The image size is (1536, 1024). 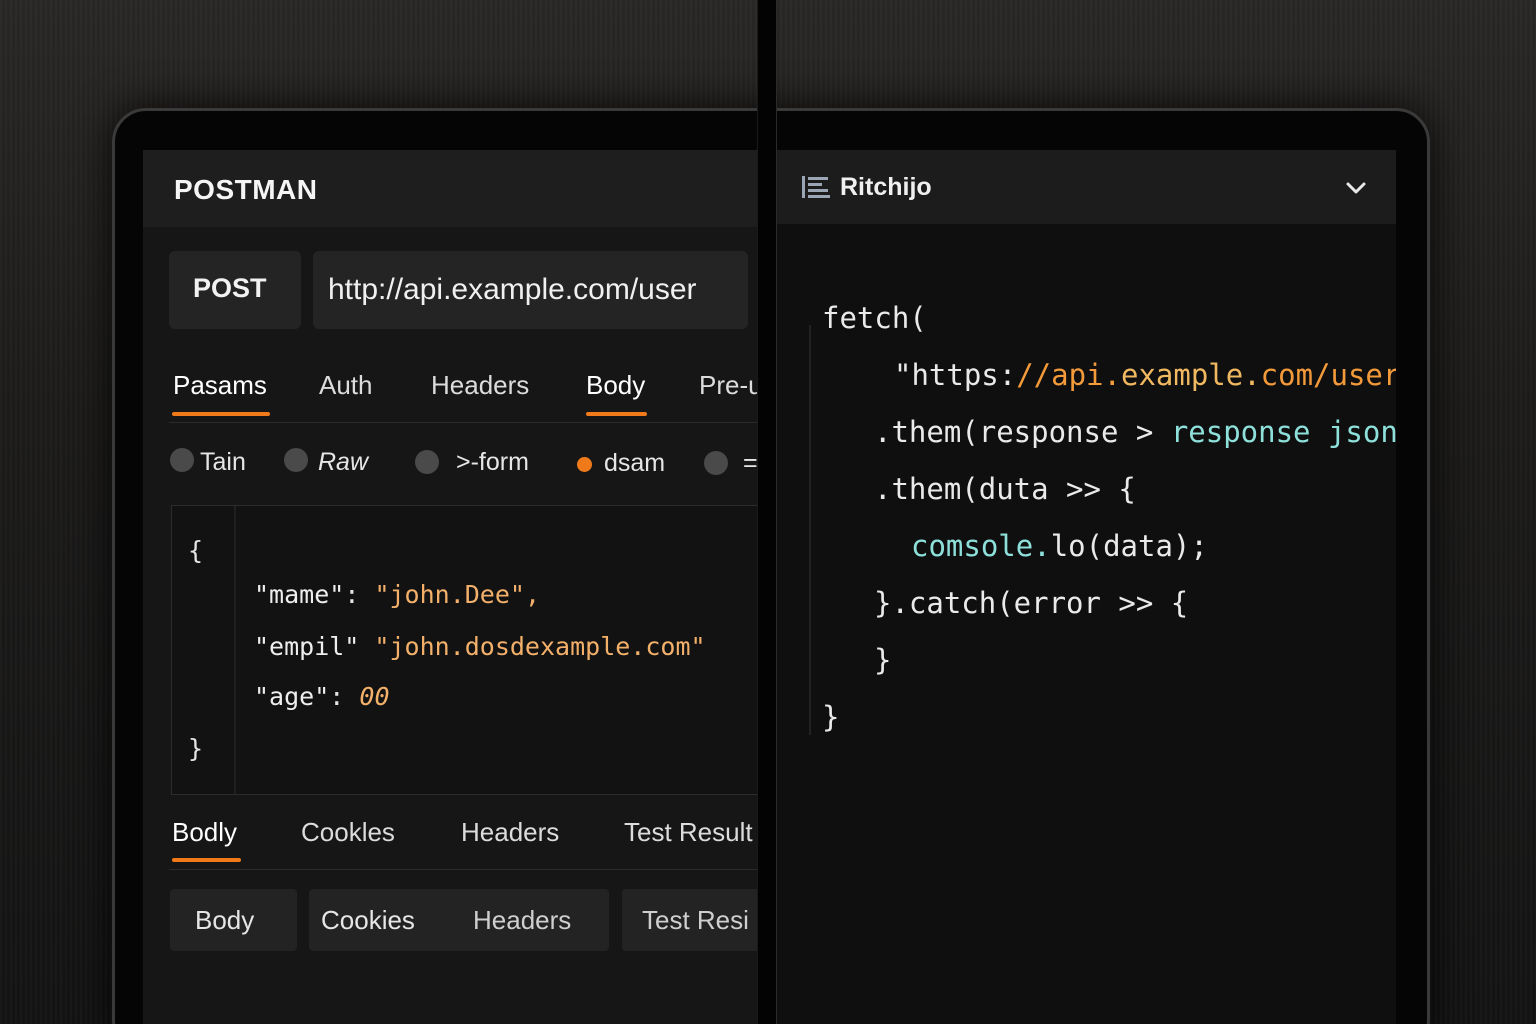 I want to click on json-line-email: "empil" "john.dosdexample.com", so click(x=480, y=646).